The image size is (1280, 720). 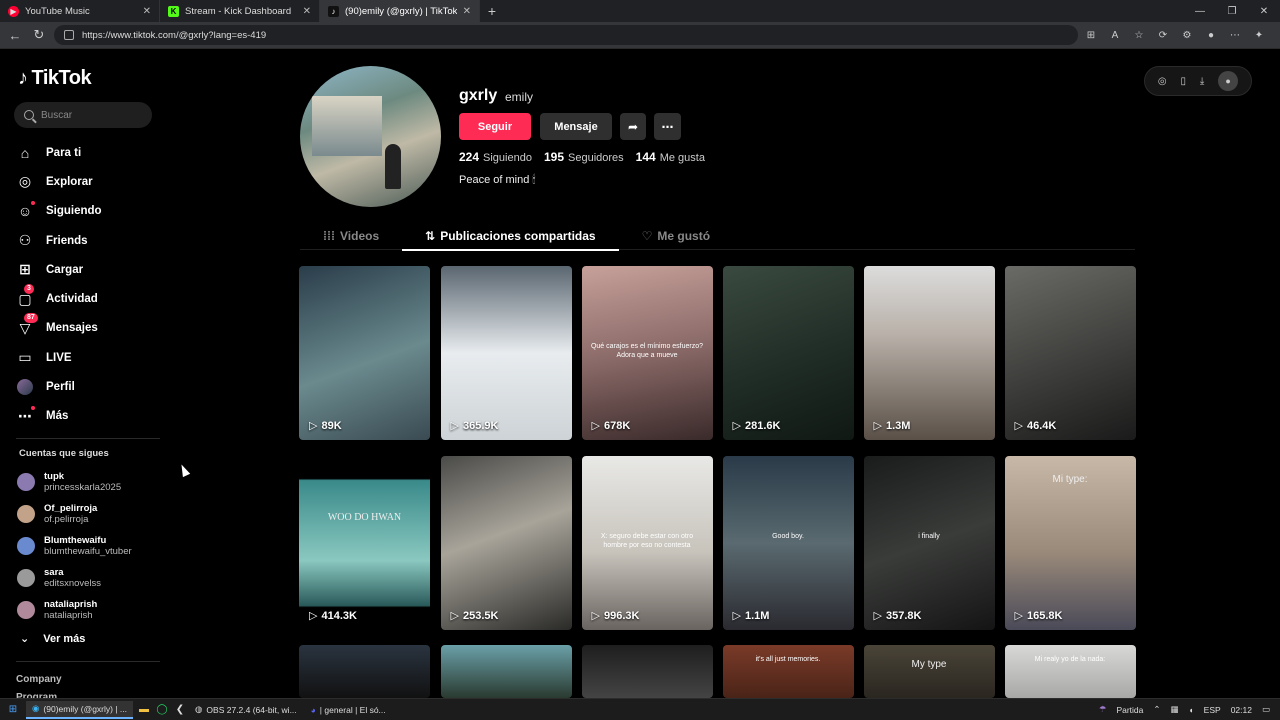 I want to click on nav-item-mas: ⋯ Más, so click(x=59, y=416).